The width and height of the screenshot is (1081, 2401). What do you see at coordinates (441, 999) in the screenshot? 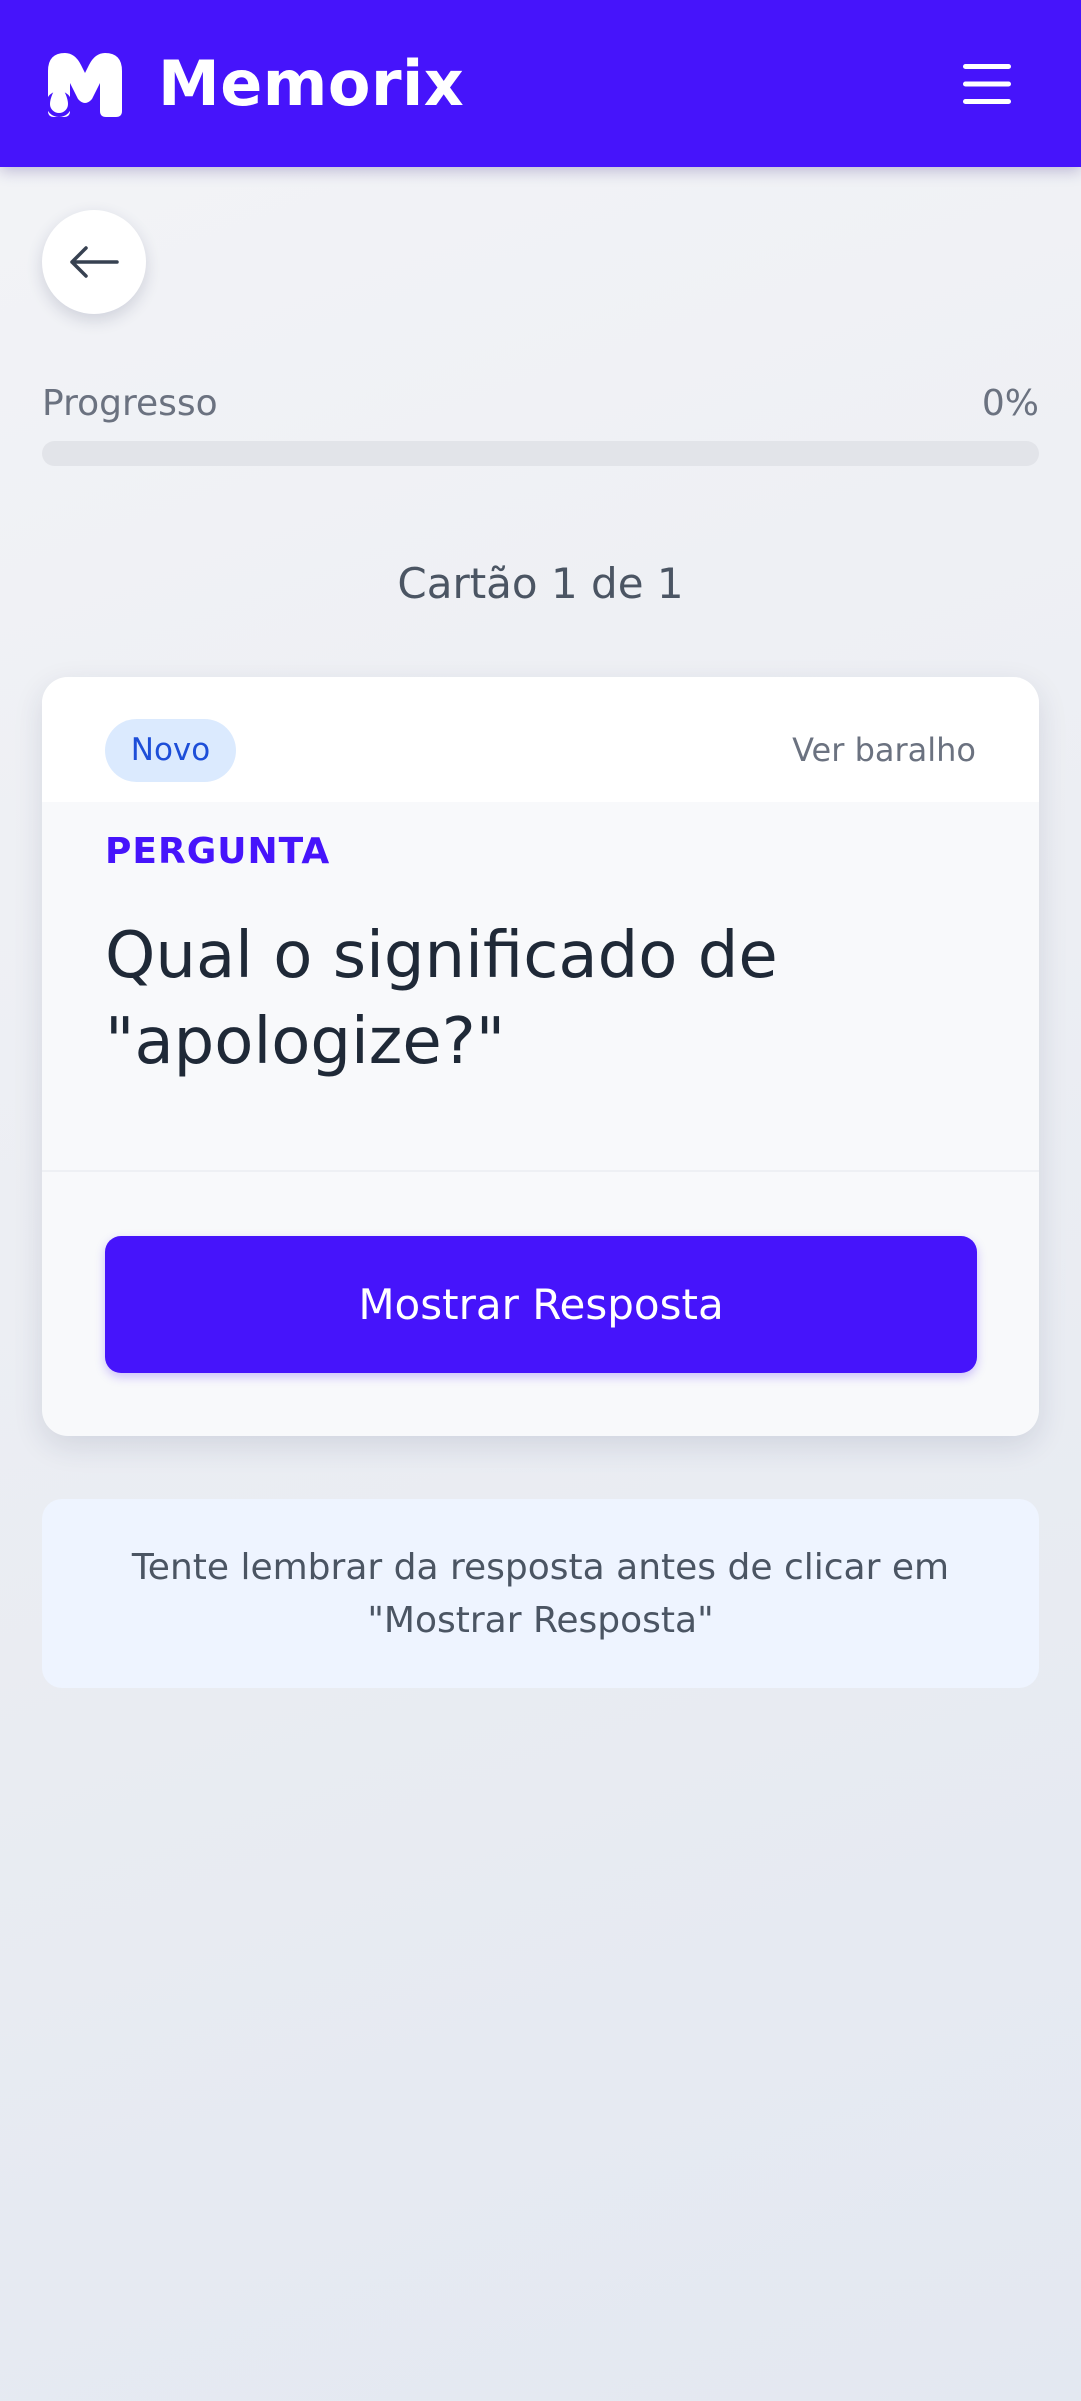
I see `question-text: Qual o significado de "apologize?"` at bounding box center [441, 999].